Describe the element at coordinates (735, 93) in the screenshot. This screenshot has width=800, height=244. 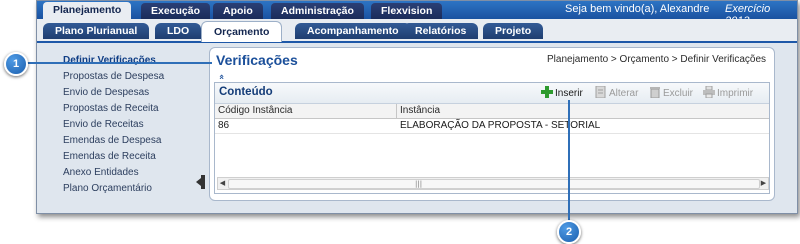
I see `print-label: Imprimir` at that location.